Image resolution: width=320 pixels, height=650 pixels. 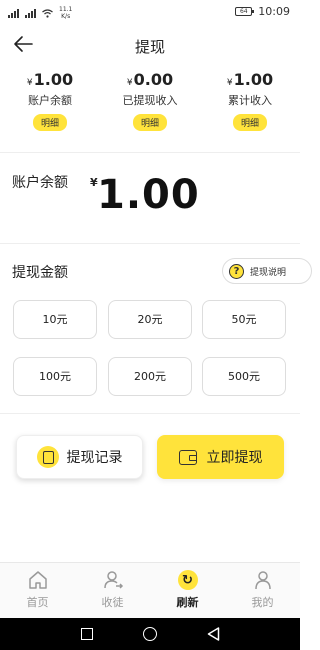 I want to click on summary-value: ¥0.00, so click(x=150, y=79).